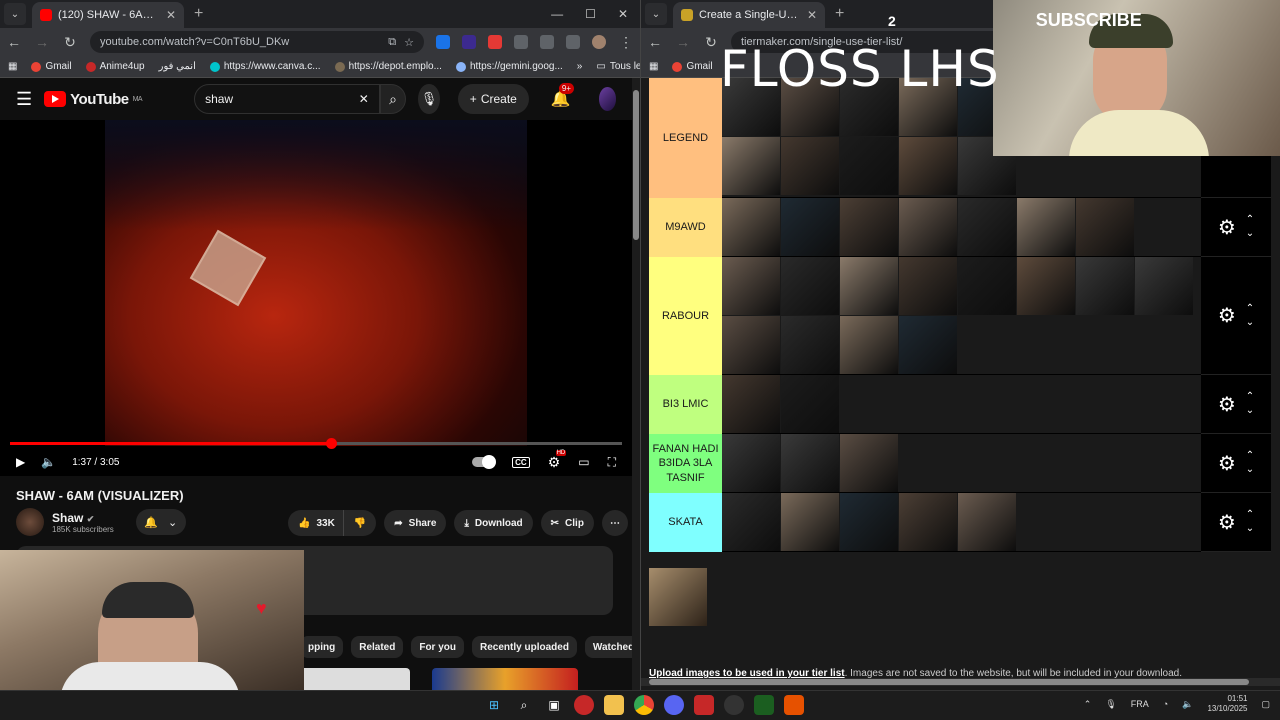 The image size is (1280, 720). Describe the element at coordinates (583, 462) in the screenshot. I see `theater-mode-icon: ▭` at that location.